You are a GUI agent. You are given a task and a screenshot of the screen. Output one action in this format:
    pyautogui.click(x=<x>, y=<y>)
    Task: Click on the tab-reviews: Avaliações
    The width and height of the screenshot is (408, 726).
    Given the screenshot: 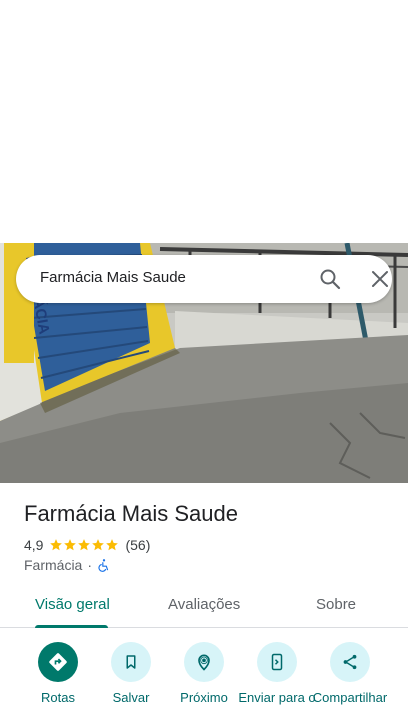 What is the action you would take?
    pyautogui.click(x=204, y=604)
    